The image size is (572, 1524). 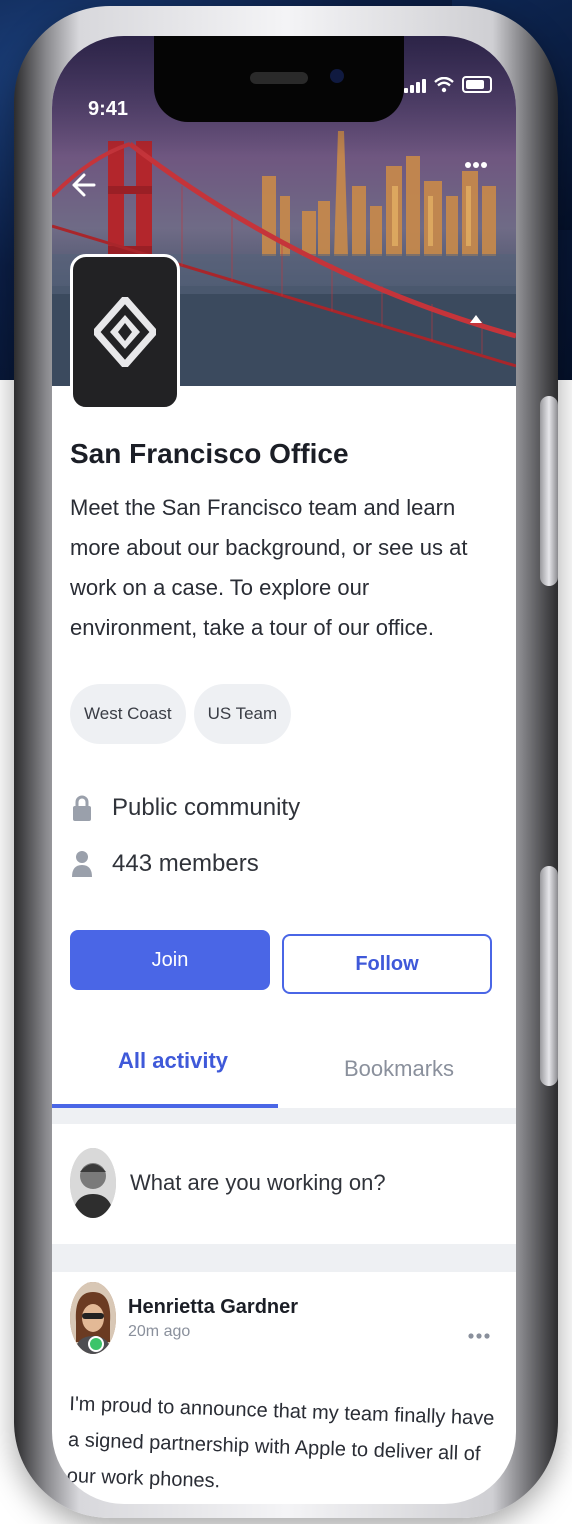 What do you see at coordinates (93, 1183) in the screenshot?
I see `current-user-avatar` at bounding box center [93, 1183].